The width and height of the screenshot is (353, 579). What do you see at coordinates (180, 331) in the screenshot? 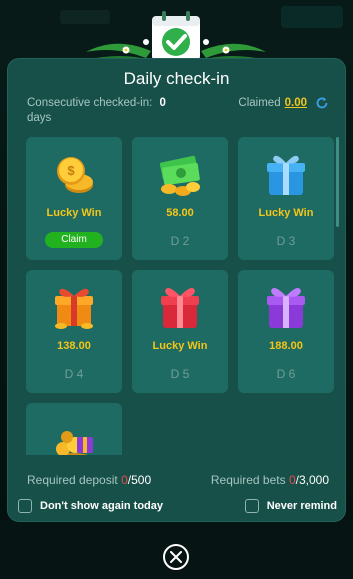
I see `day-card-5: Lucky Win D 5` at bounding box center [180, 331].